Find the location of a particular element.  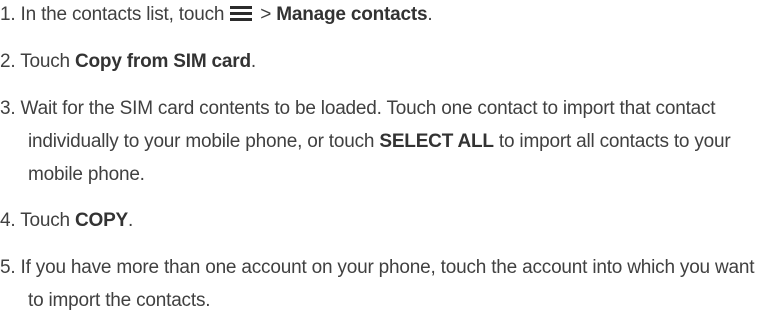

step-number: 4. is located at coordinates (8, 220).